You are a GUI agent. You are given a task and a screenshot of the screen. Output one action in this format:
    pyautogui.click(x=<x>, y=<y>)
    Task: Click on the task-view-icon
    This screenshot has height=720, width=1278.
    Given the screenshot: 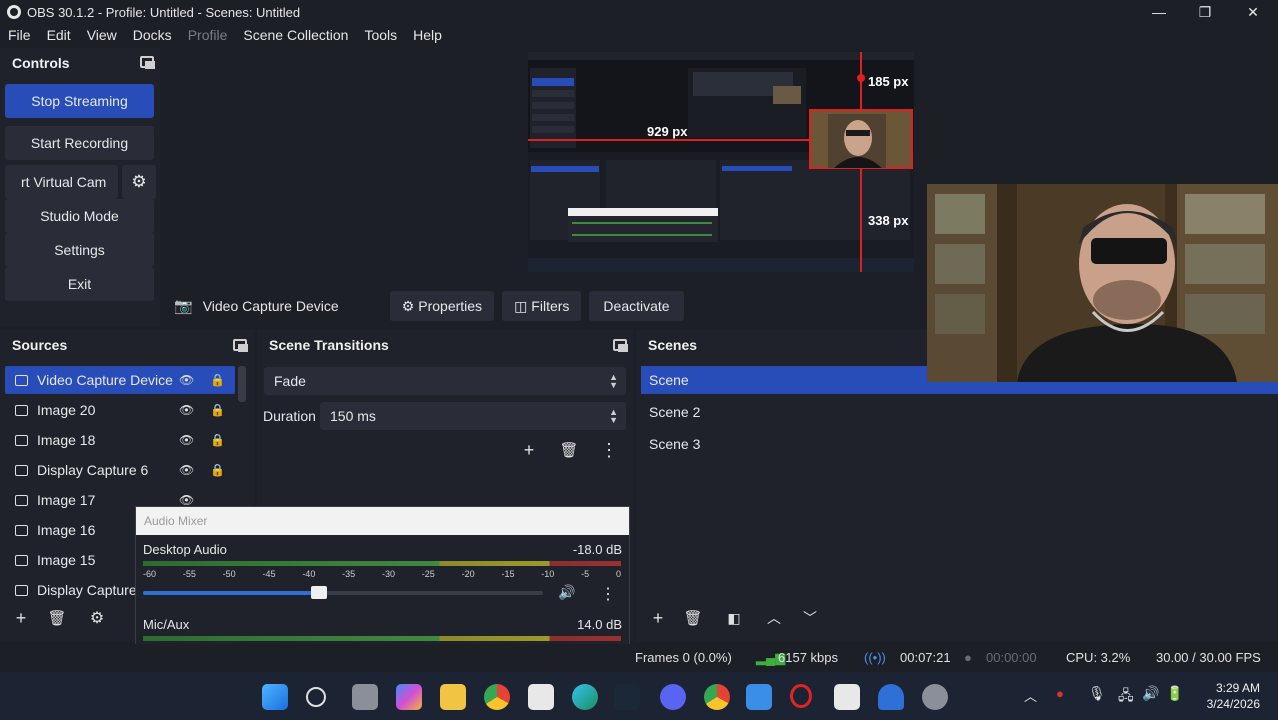 What is the action you would take?
    pyautogui.click(x=365, y=697)
    